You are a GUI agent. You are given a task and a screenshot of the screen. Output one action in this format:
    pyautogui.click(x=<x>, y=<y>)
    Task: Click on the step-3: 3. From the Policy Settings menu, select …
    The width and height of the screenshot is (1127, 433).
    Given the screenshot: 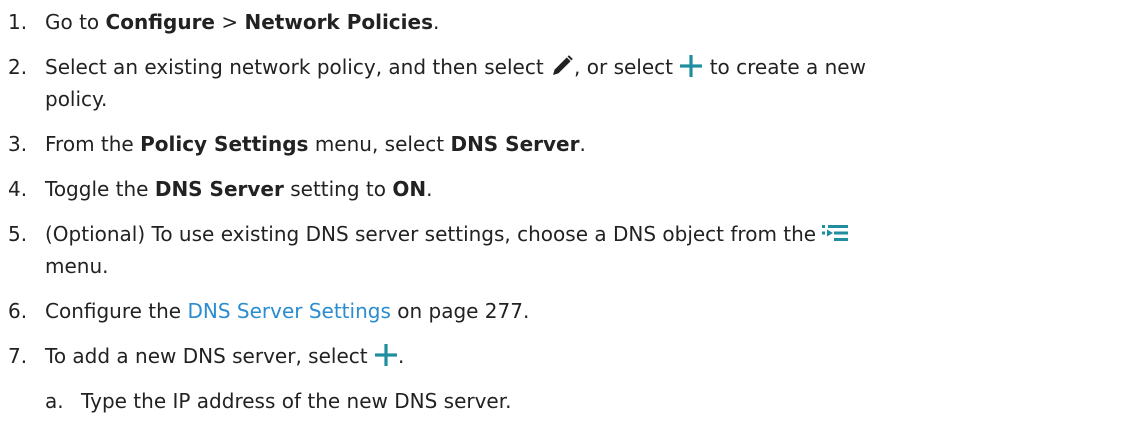 What is the action you would take?
    pyautogui.click(x=563, y=144)
    